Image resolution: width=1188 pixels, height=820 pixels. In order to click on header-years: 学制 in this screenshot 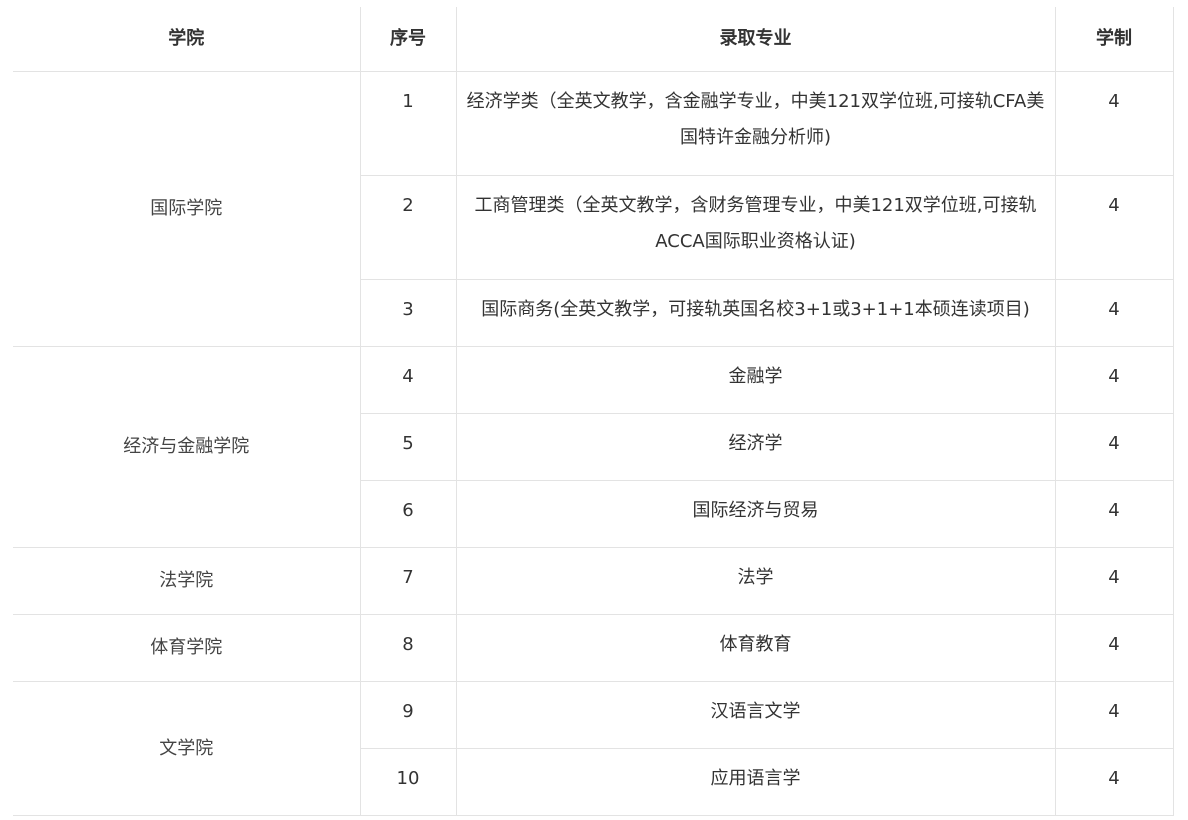, I will do `click(1114, 39)`.